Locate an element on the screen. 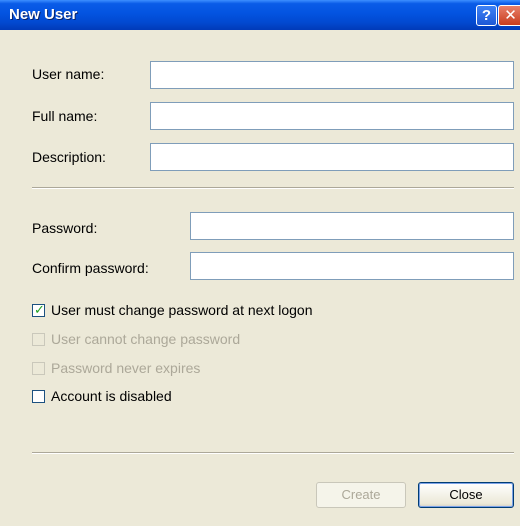 The height and width of the screenshot is (526, 520). close-icon: ✕ is located at coordinates (510, 15).